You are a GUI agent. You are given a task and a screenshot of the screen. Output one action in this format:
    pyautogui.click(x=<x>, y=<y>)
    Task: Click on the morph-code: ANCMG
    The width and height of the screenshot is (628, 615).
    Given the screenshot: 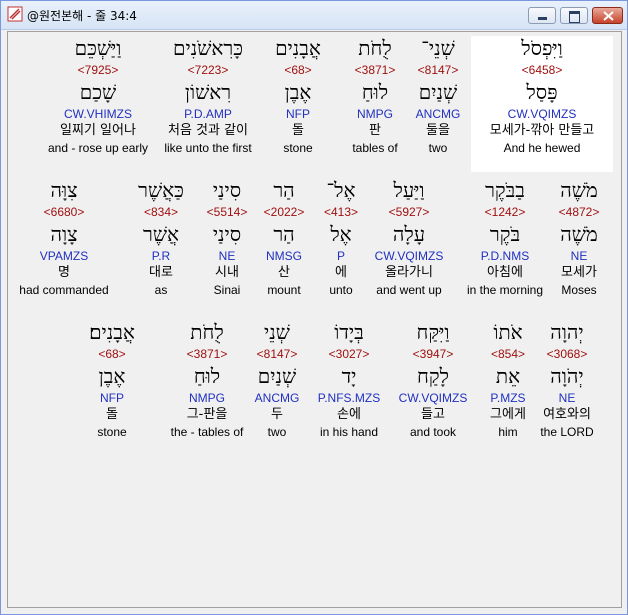 What is the action you would take?
    pyautogui.click(x=438, y=114)
    